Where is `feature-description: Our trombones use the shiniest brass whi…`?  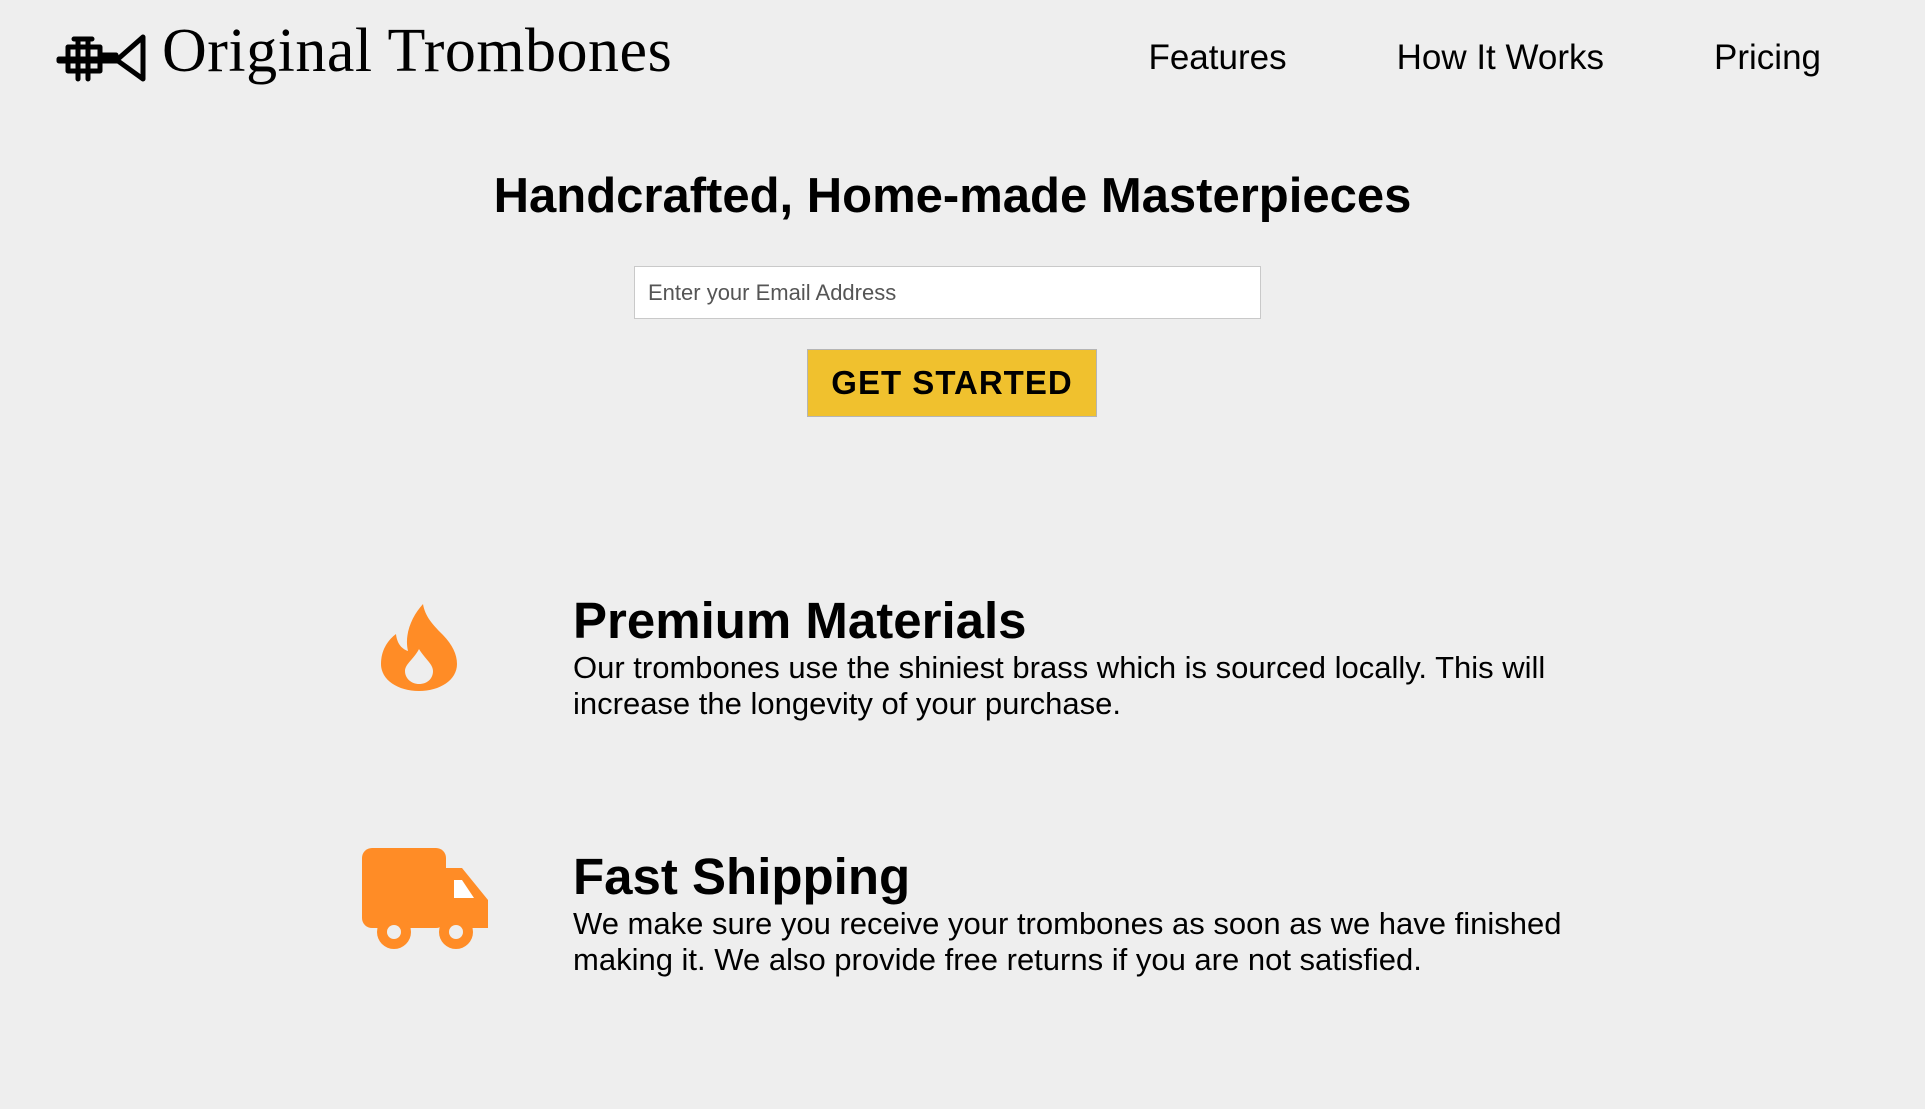 feature-description: Our trombones use the shiniest brass whi… is located at coordinates (1059, 685).